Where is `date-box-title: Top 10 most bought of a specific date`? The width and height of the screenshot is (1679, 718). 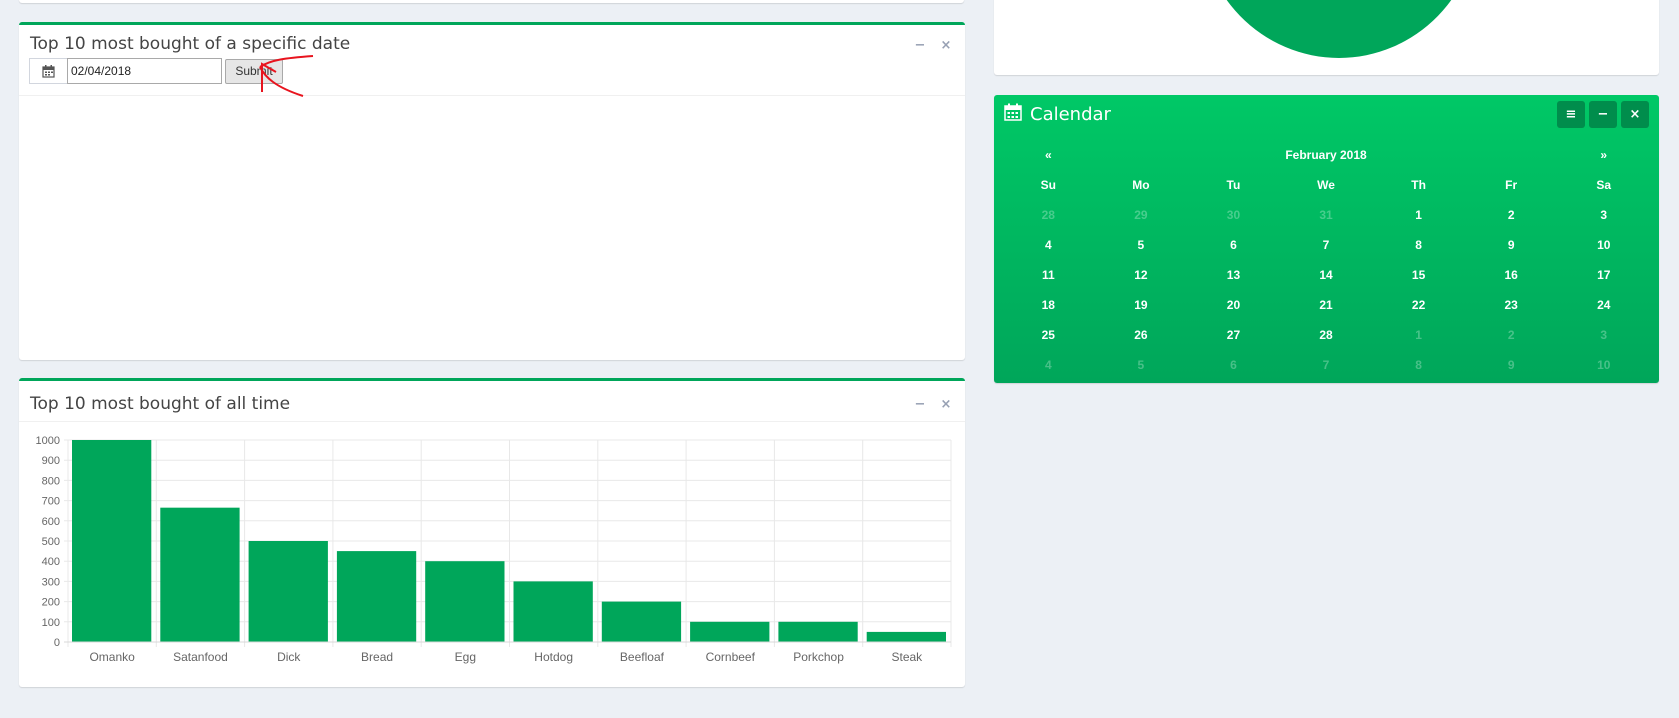 date-box-title: Top 10 most bought of a specific date is located at coordinates (190, 44).